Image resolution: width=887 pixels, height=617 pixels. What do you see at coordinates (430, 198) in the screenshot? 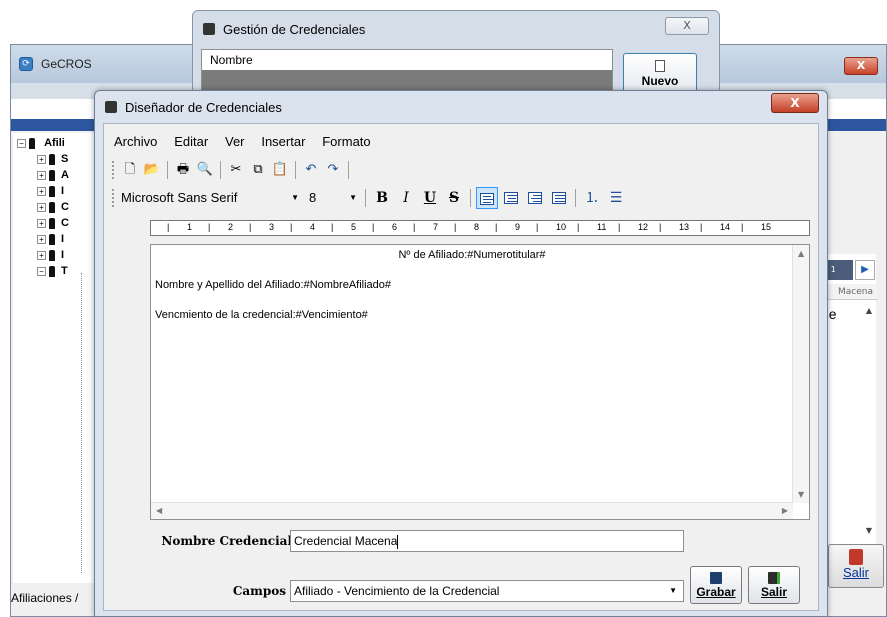
I see `underline-button: U` at bounding box center [430, 198].